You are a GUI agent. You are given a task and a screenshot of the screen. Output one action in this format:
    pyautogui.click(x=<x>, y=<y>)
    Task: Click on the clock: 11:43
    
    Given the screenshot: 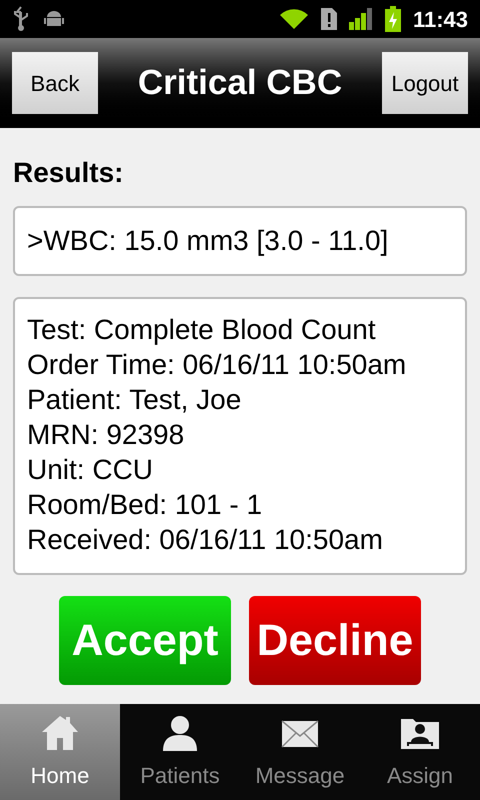 What is the action you would take?
    pyautogui.click(x=440, y=20)
    